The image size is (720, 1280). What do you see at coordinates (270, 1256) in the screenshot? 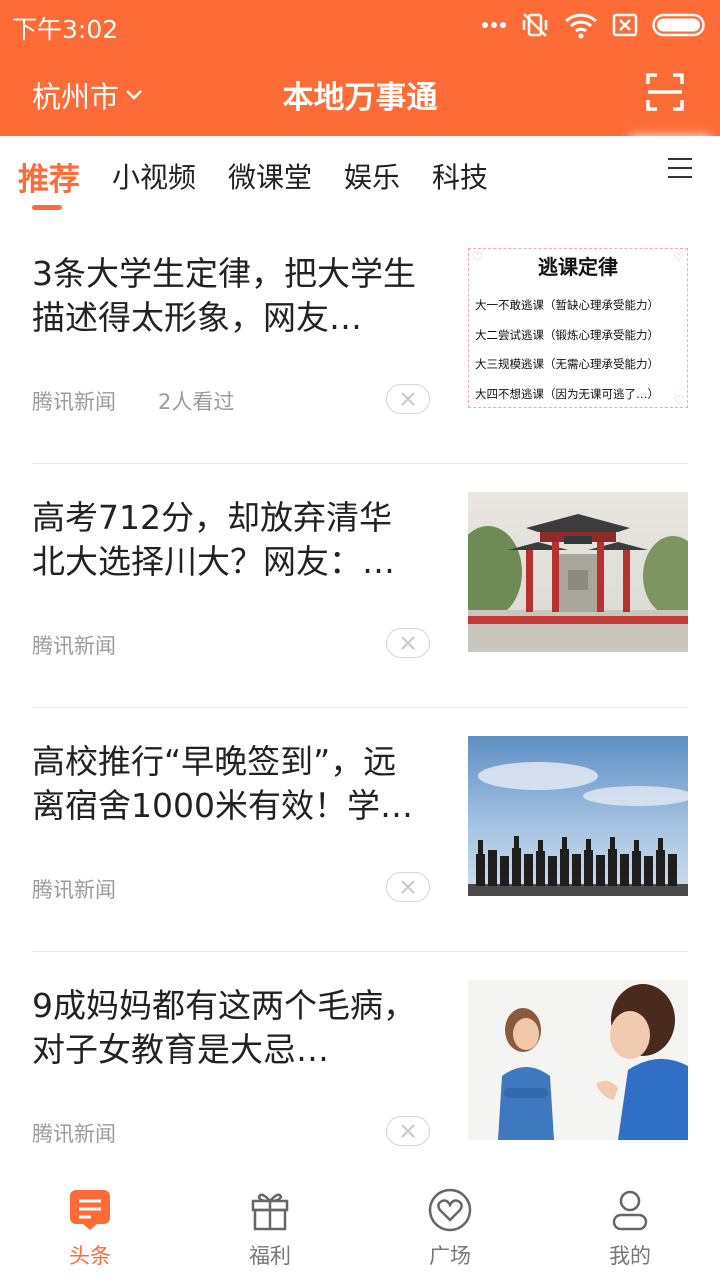
I see `nav-label: 福利` at bounding box center [270, 1256].